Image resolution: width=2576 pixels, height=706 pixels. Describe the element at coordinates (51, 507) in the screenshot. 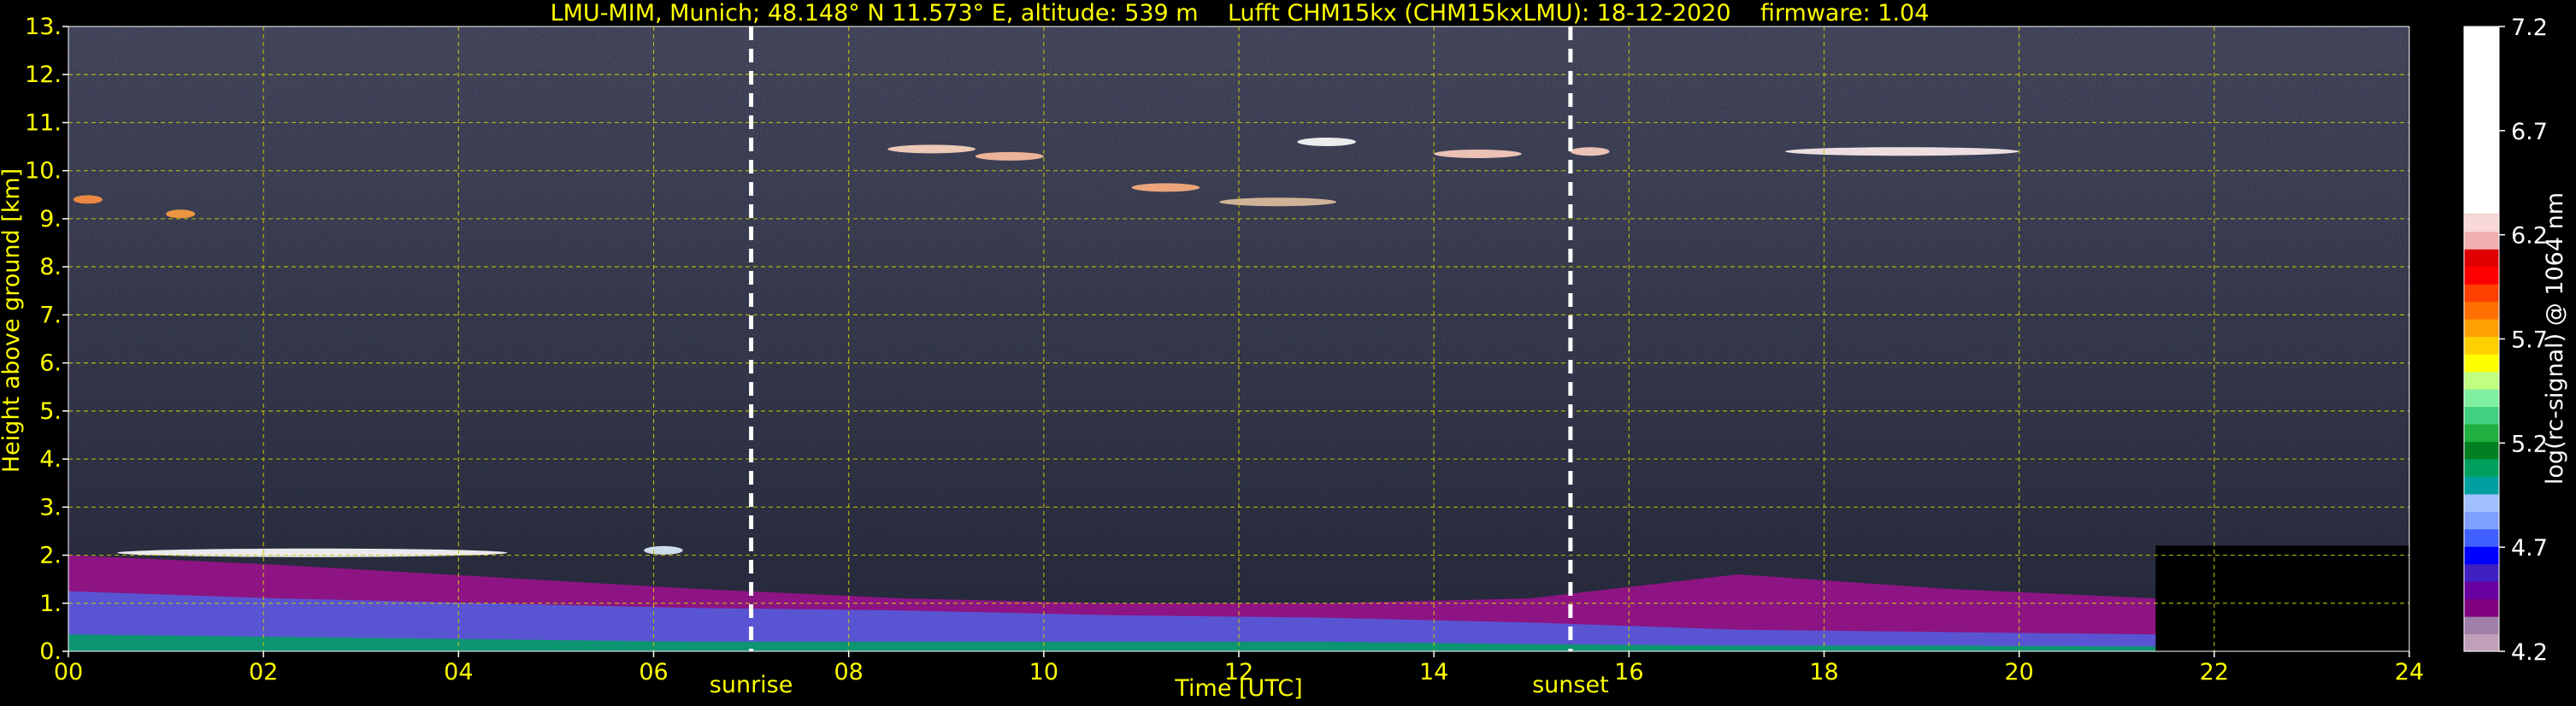

I see `y-tick-label: 3.` at that location.